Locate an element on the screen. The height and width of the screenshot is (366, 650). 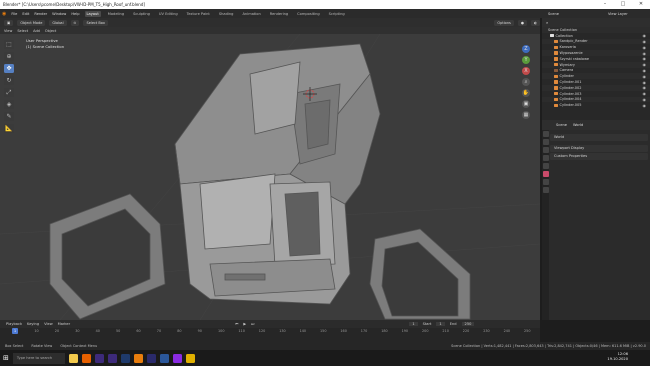
minimize-button: – is located at coordinates (605, 4).